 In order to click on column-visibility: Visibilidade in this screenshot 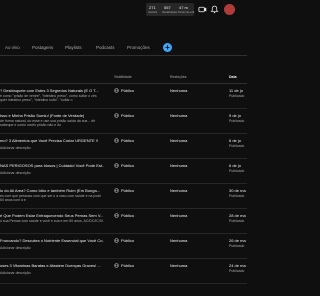, I will do `click(123, 77)`.